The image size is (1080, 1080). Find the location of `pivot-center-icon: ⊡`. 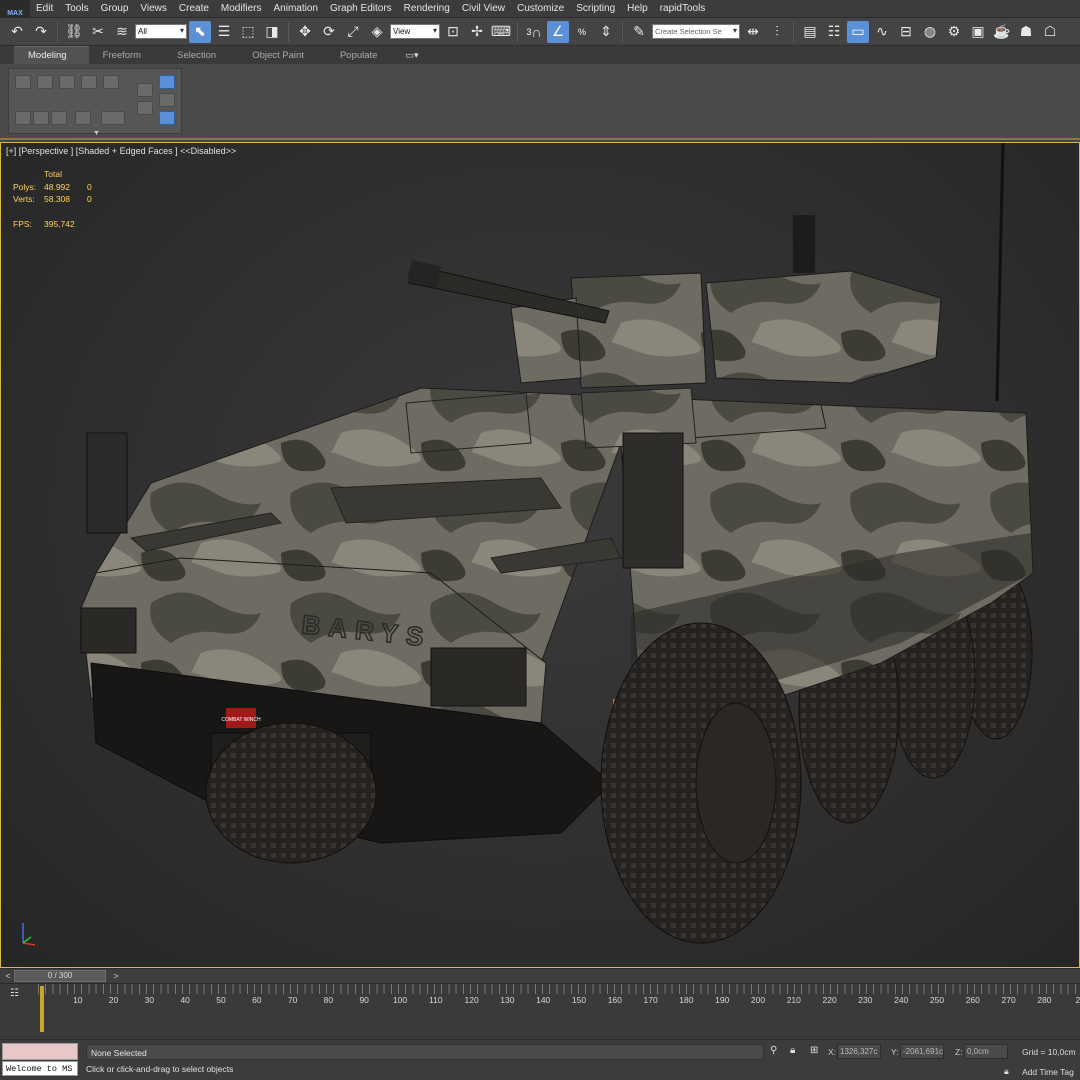

pivot-center-icon: ⊡ is located at coordinates (453, 32).